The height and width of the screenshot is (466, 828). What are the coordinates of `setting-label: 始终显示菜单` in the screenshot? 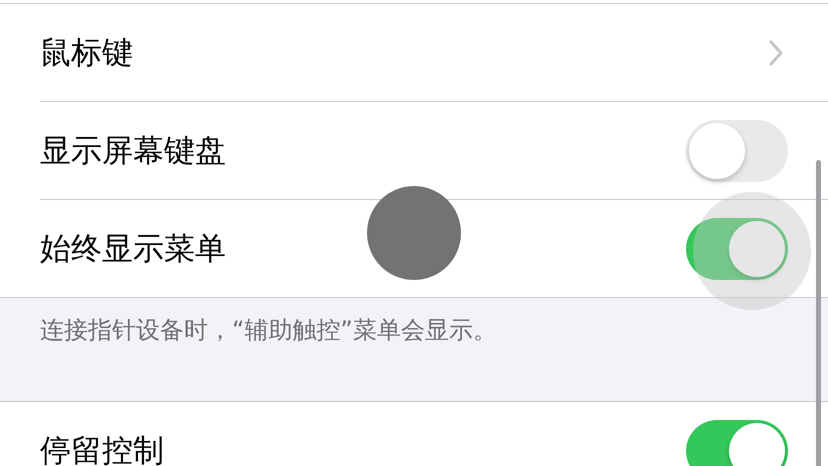 It's located at (133, 249).